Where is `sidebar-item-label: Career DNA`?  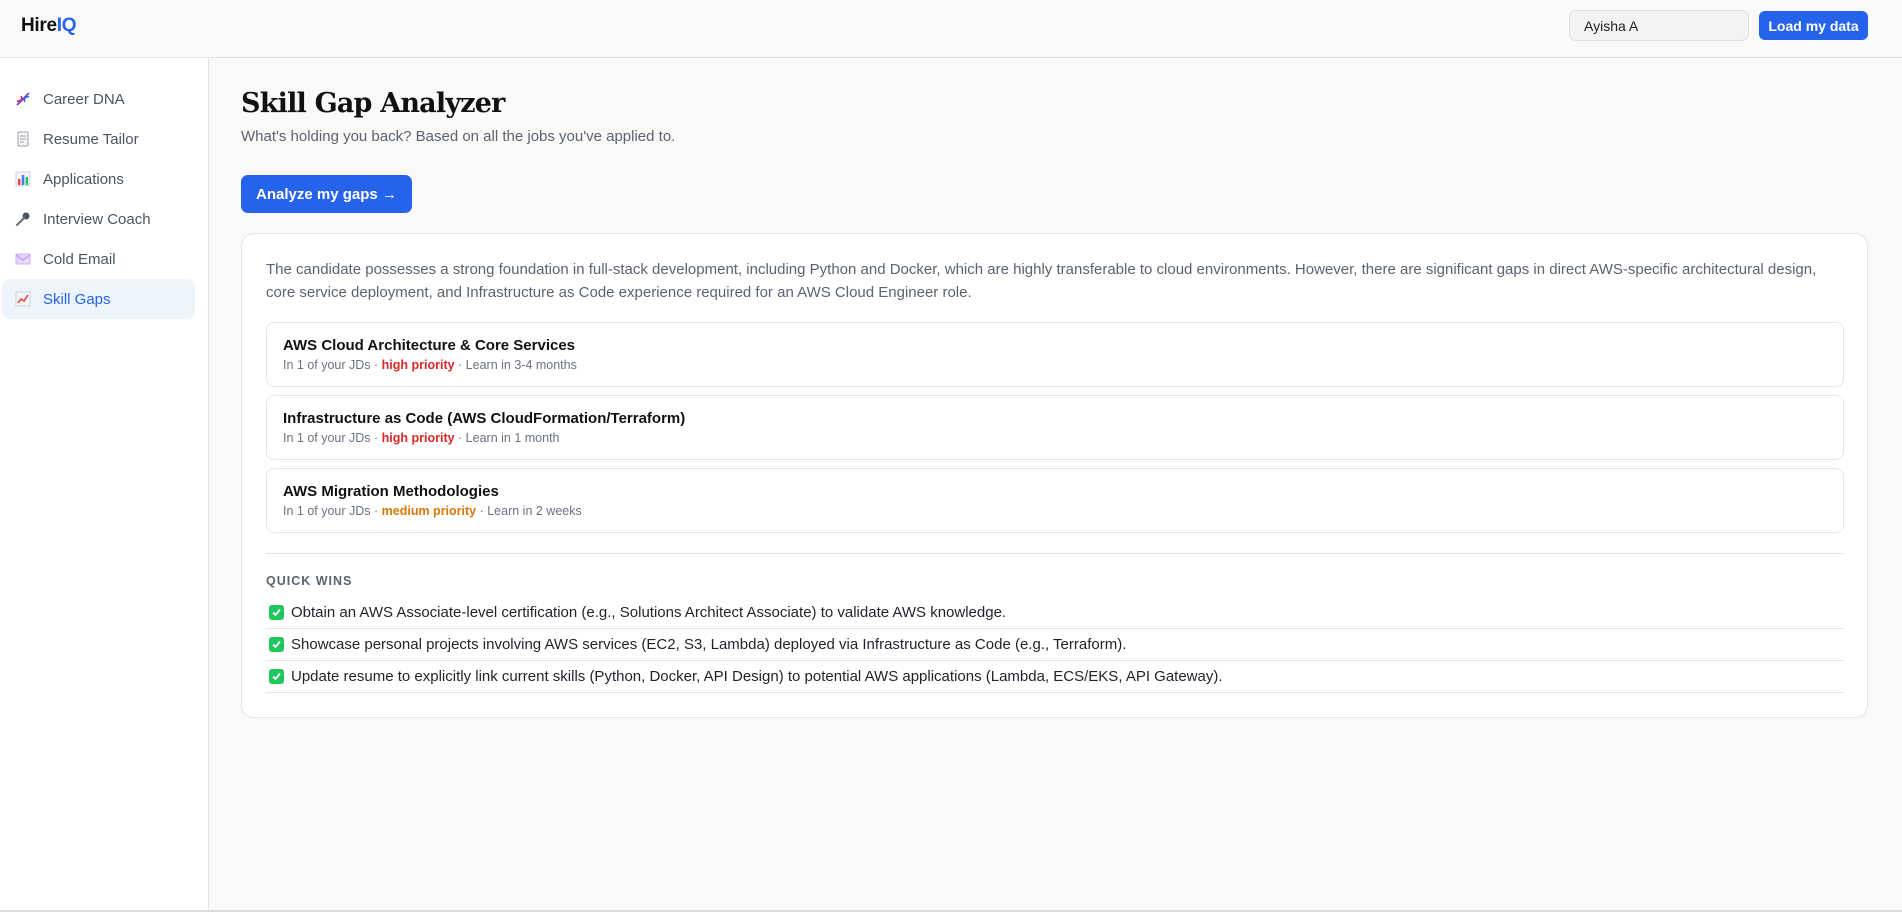
sidebar-item-label: Career DNA is located at coordinates (84, 99).